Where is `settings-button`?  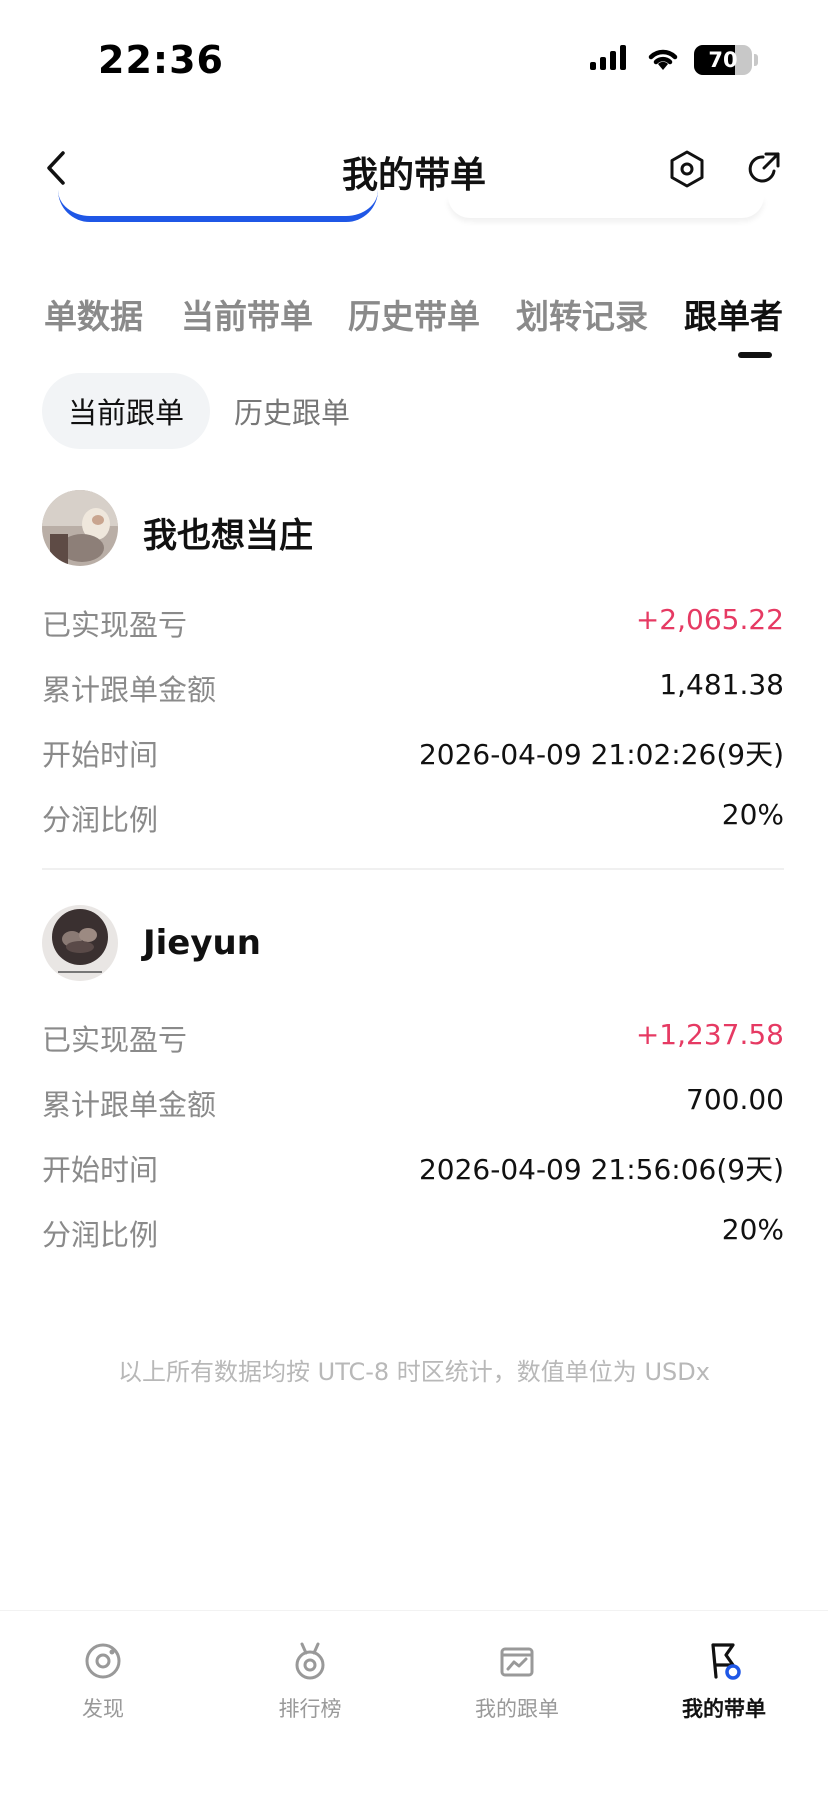
settings-button is located at coordinates (687, 171).